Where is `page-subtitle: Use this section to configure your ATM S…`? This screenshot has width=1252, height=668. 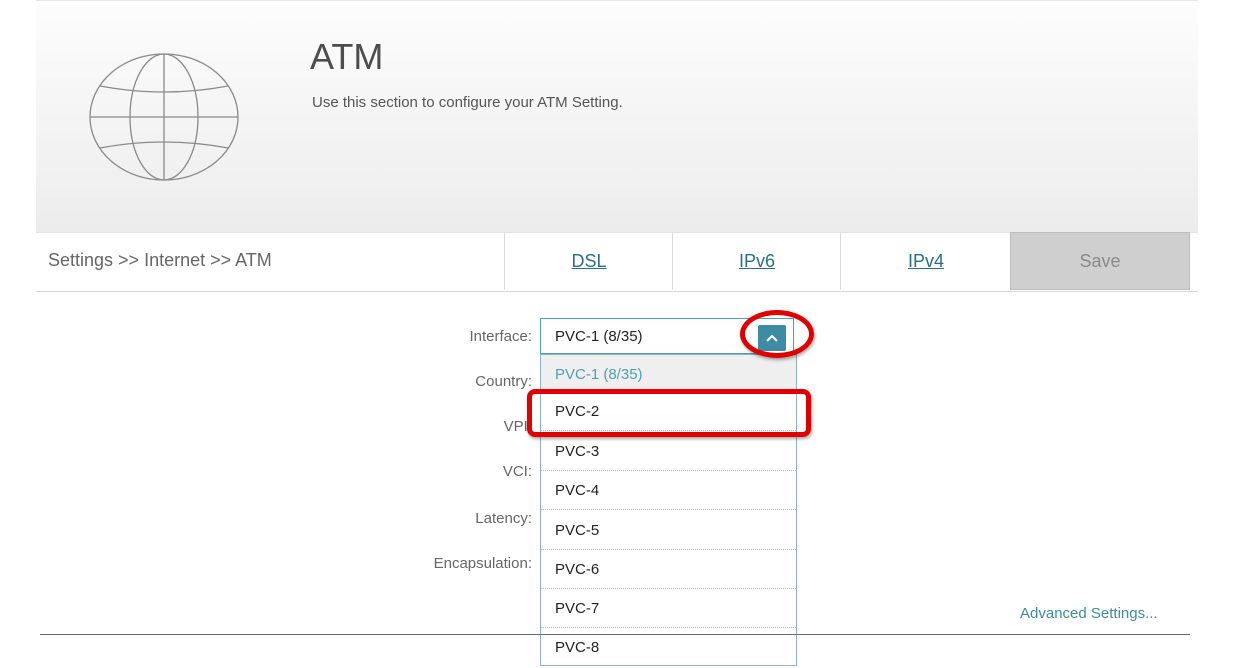
page-subtitle: Use this section to configure your ATM S… is located at coordinates (467, 102).